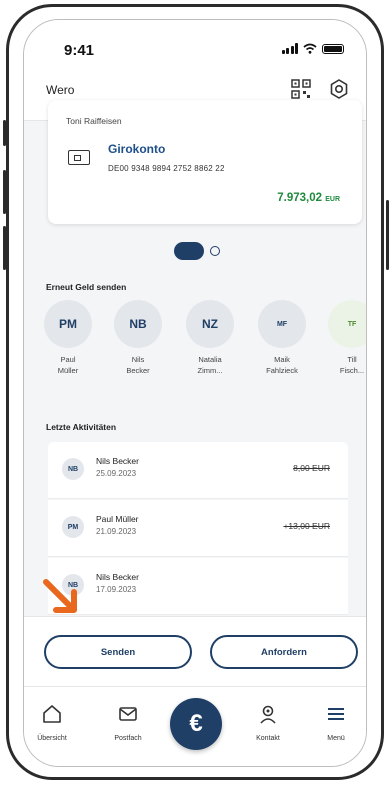  What do you see at coordinates (81, 427) in the screenshot?
I see `section-title-recent-activity: Letzte Aktivitäten` at bounding box center [81, 427].